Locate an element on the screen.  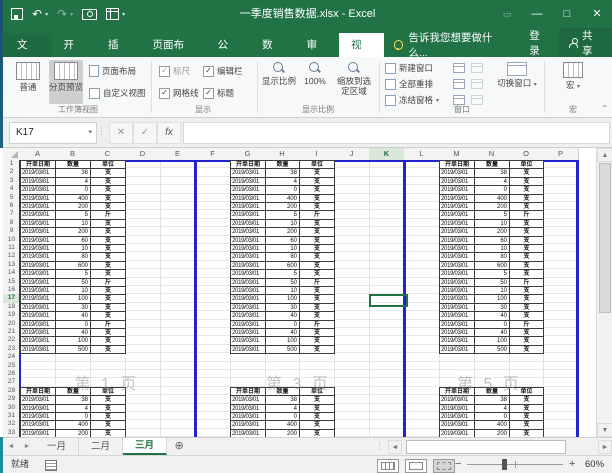
group-label-show: 显示 is located at coordinates (203, 109).